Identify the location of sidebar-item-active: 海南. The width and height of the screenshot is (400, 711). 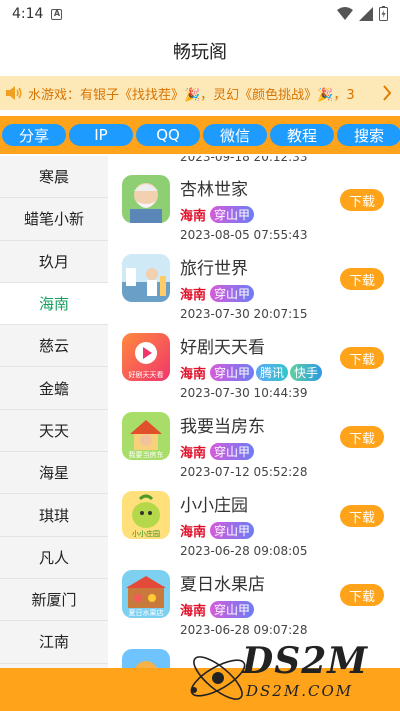
(54, 304).